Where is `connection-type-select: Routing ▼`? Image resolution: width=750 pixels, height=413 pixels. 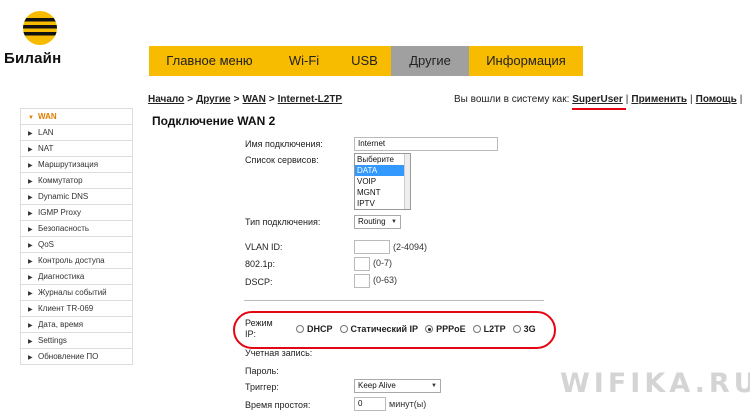
connection-type-select: Routing ▼ is located at coordinates (377, 222).